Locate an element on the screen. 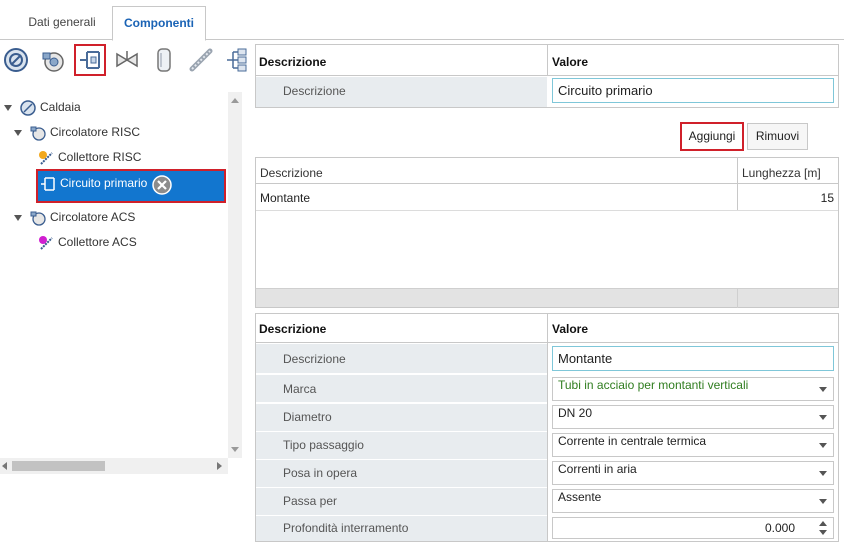 Image resolution: width=844 pixels, height=550 pixels. tree-label: Caldaia is located at coordinates (60, 107).